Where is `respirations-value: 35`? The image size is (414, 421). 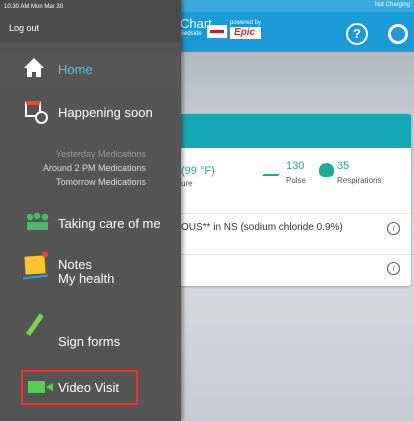
respirations-value: 35 is located at coordinates (343, 166).